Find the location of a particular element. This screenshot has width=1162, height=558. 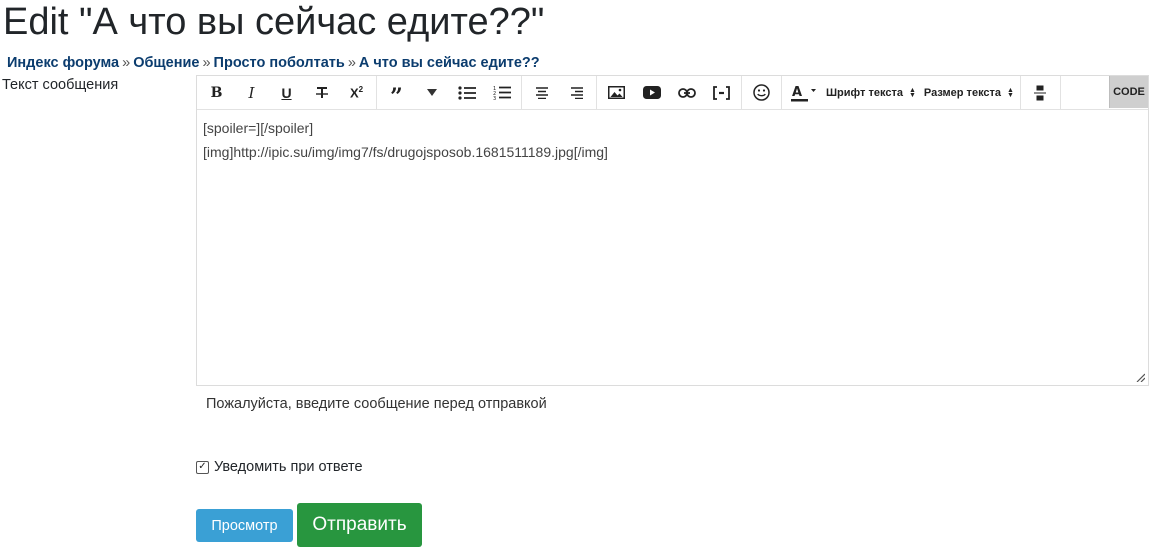

resize-grip-icon is located at coordinates (1140, 377).